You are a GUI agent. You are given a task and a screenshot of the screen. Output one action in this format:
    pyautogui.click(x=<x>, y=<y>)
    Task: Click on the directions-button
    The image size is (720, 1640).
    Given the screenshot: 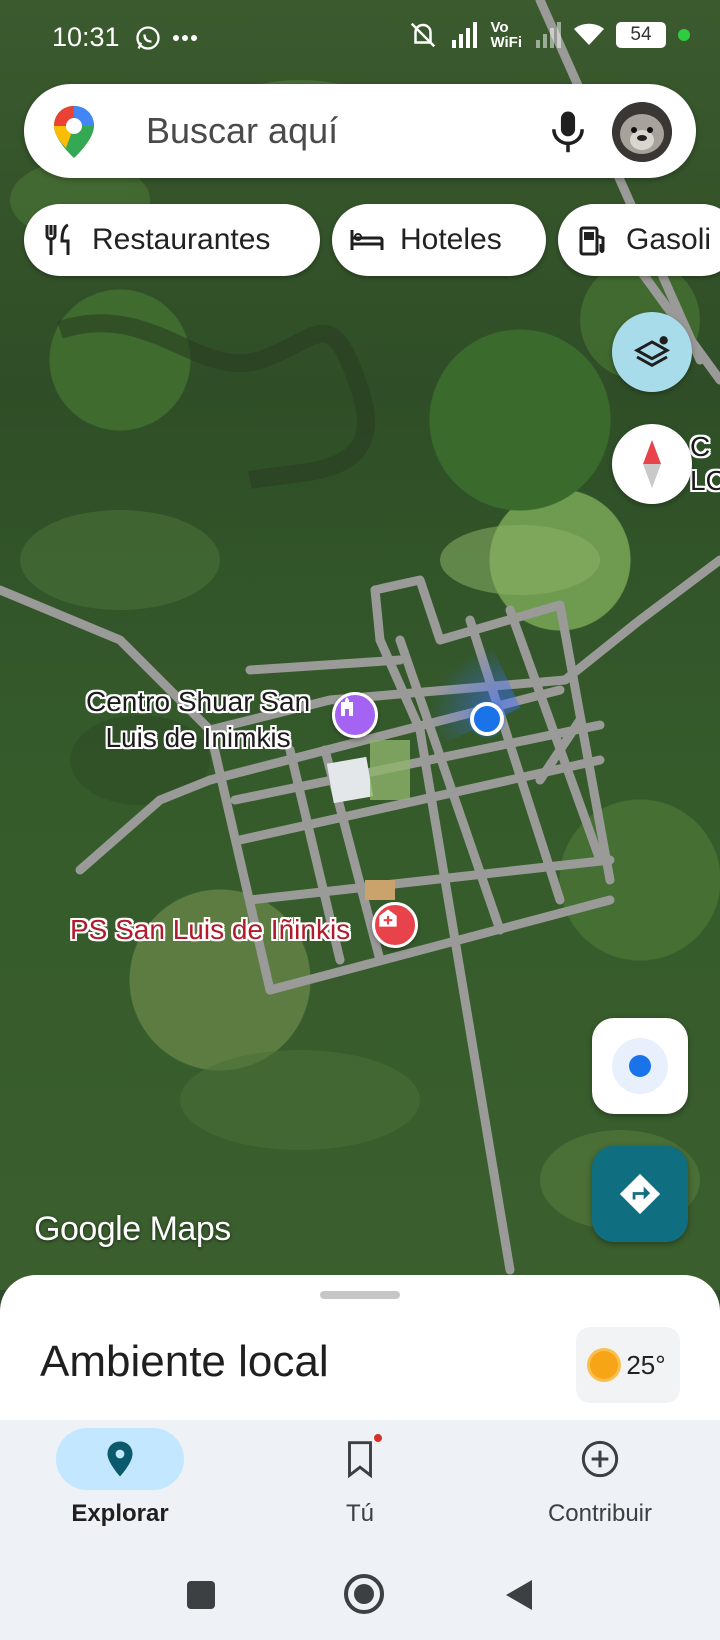 What is the action you would take?
    pyautogui.click(x=640, y=1194)
    